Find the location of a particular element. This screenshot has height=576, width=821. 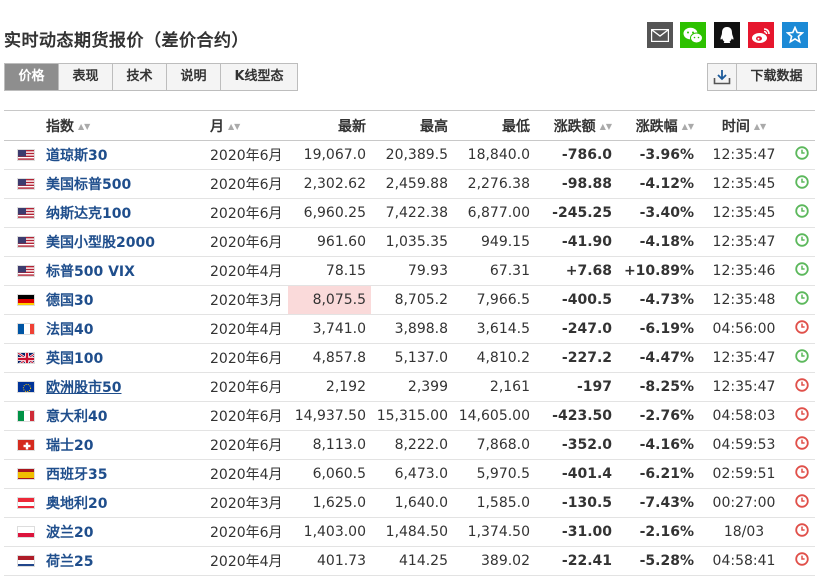

flag-icon-ch is located at coordinates (25, 445).